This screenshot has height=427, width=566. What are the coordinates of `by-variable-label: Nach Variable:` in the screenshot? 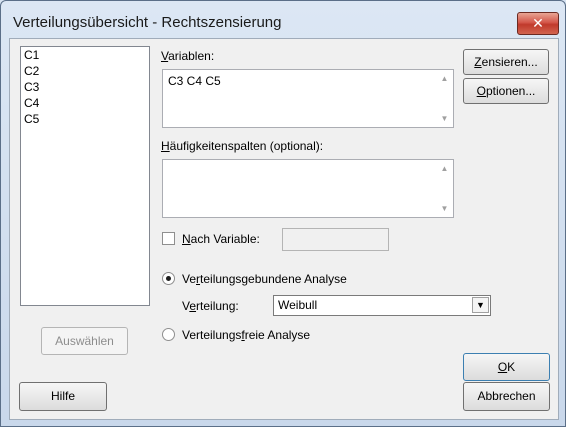 It's located at (221, 239).